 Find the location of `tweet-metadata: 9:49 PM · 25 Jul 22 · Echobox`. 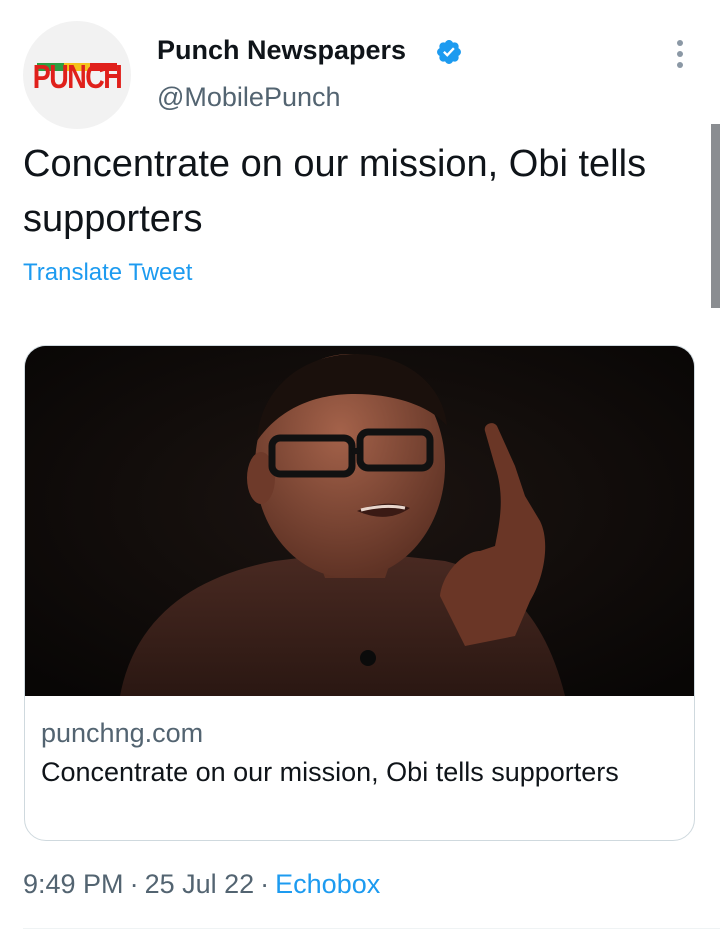

tweet-metadata: 9:49 PM · 25 Jul 22 · Echobox is located at coordinates (201, 884).